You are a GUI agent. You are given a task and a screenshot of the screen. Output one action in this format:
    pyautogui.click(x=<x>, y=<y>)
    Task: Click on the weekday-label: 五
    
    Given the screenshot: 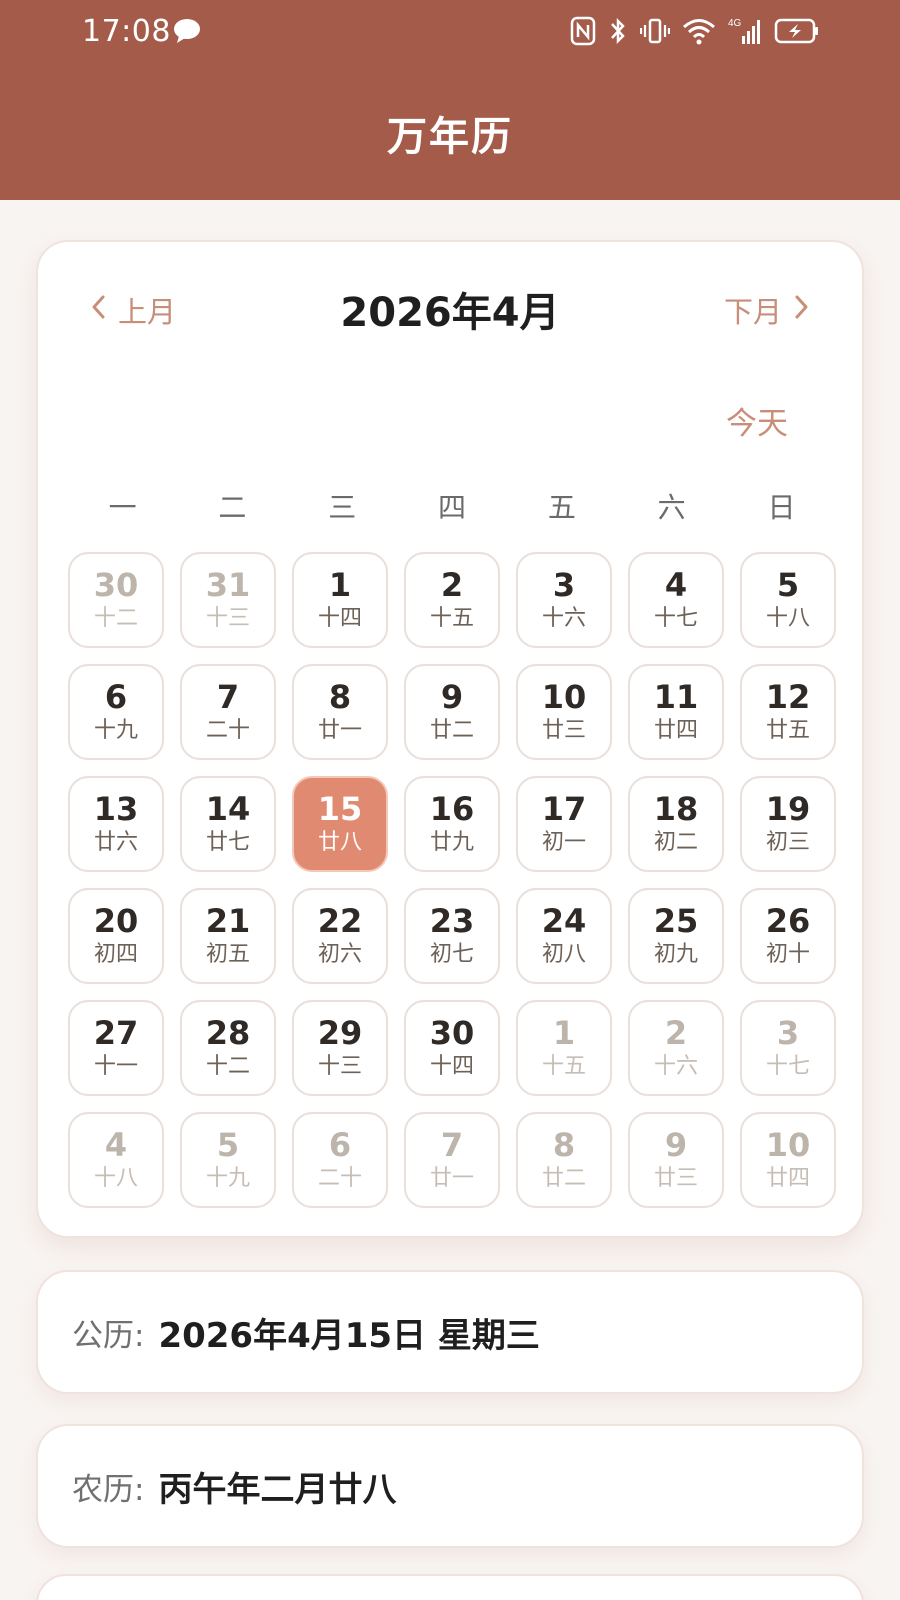 What is the action you would take?
    pyautogui.click(x=561, y=507)
    